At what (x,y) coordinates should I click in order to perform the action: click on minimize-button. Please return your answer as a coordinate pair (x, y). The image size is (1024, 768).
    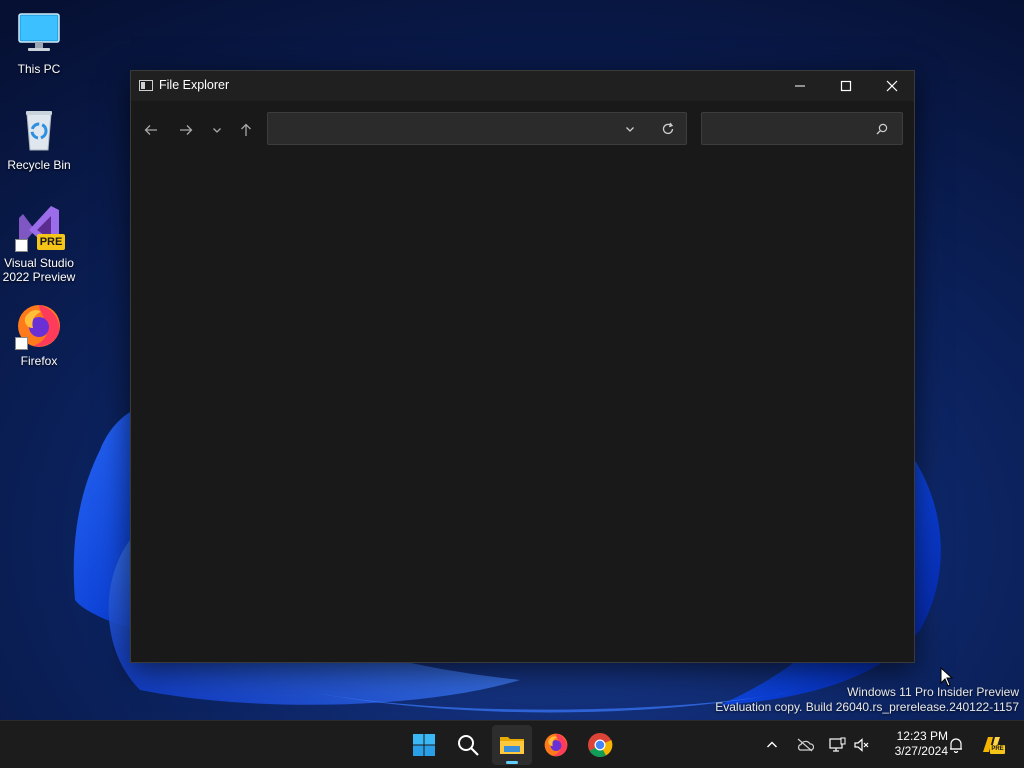
    Looking at the image, I should click on (800, 86).